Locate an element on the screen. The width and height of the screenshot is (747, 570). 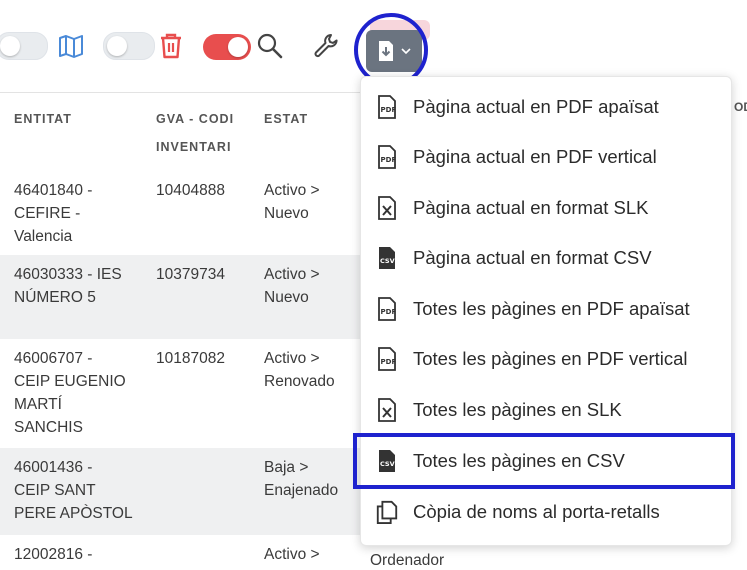
svg-text: CSV is located at coordinates (387, 261).